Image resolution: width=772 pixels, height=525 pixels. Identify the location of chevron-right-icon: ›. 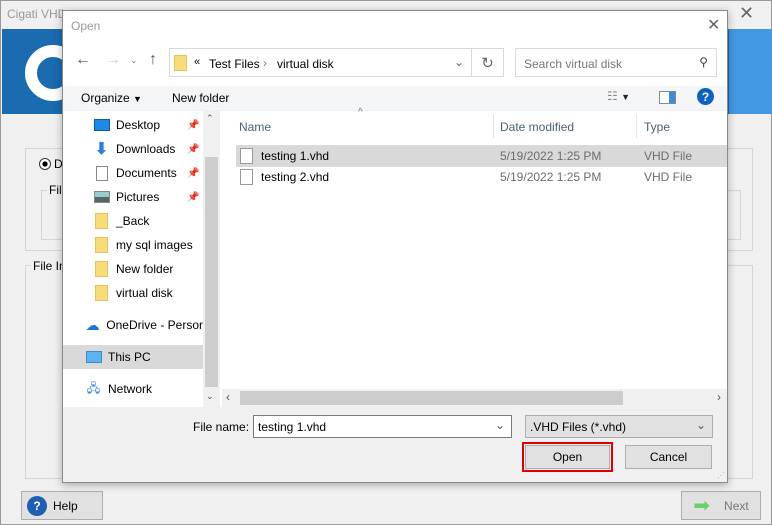
(265, 63).